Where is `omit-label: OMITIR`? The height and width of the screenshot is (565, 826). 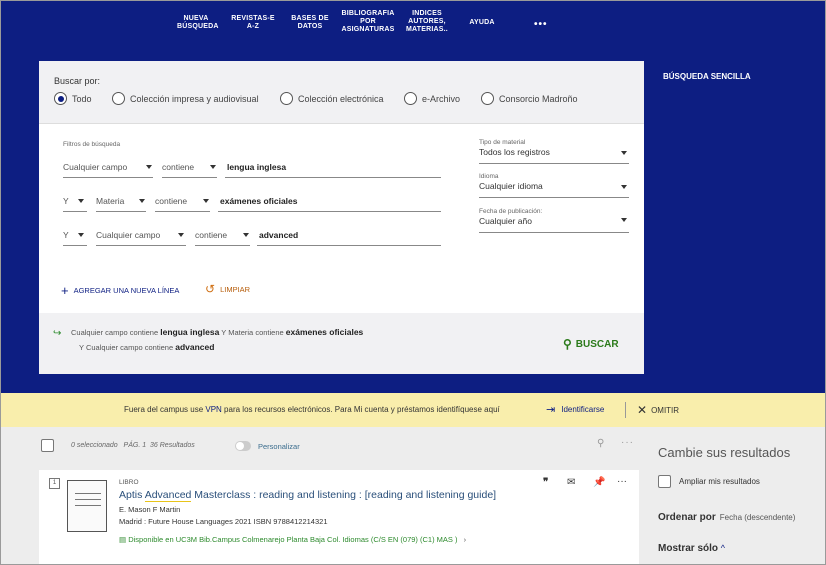 omit-label: OMITIR is located at coordinates (665, 410).